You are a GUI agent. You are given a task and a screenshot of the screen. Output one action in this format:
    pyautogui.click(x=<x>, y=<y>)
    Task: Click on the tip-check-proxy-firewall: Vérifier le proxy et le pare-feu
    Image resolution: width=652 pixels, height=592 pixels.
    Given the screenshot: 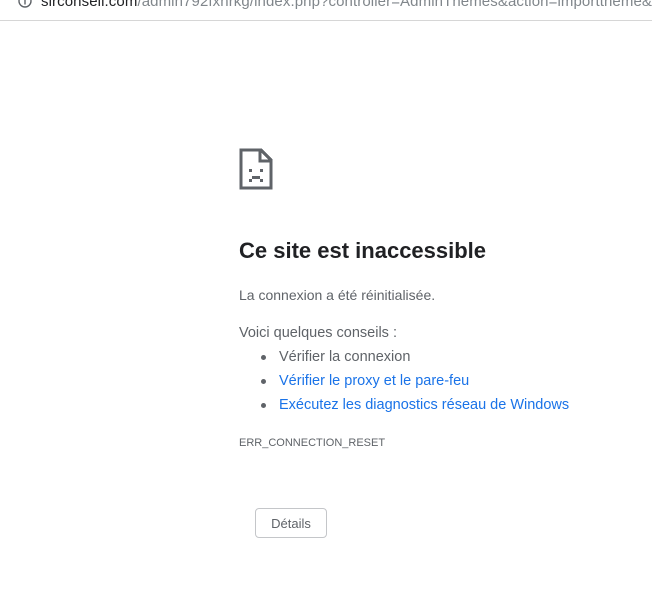 What is the action you would take?
    pyautogui.click(x=404, y=384)
    